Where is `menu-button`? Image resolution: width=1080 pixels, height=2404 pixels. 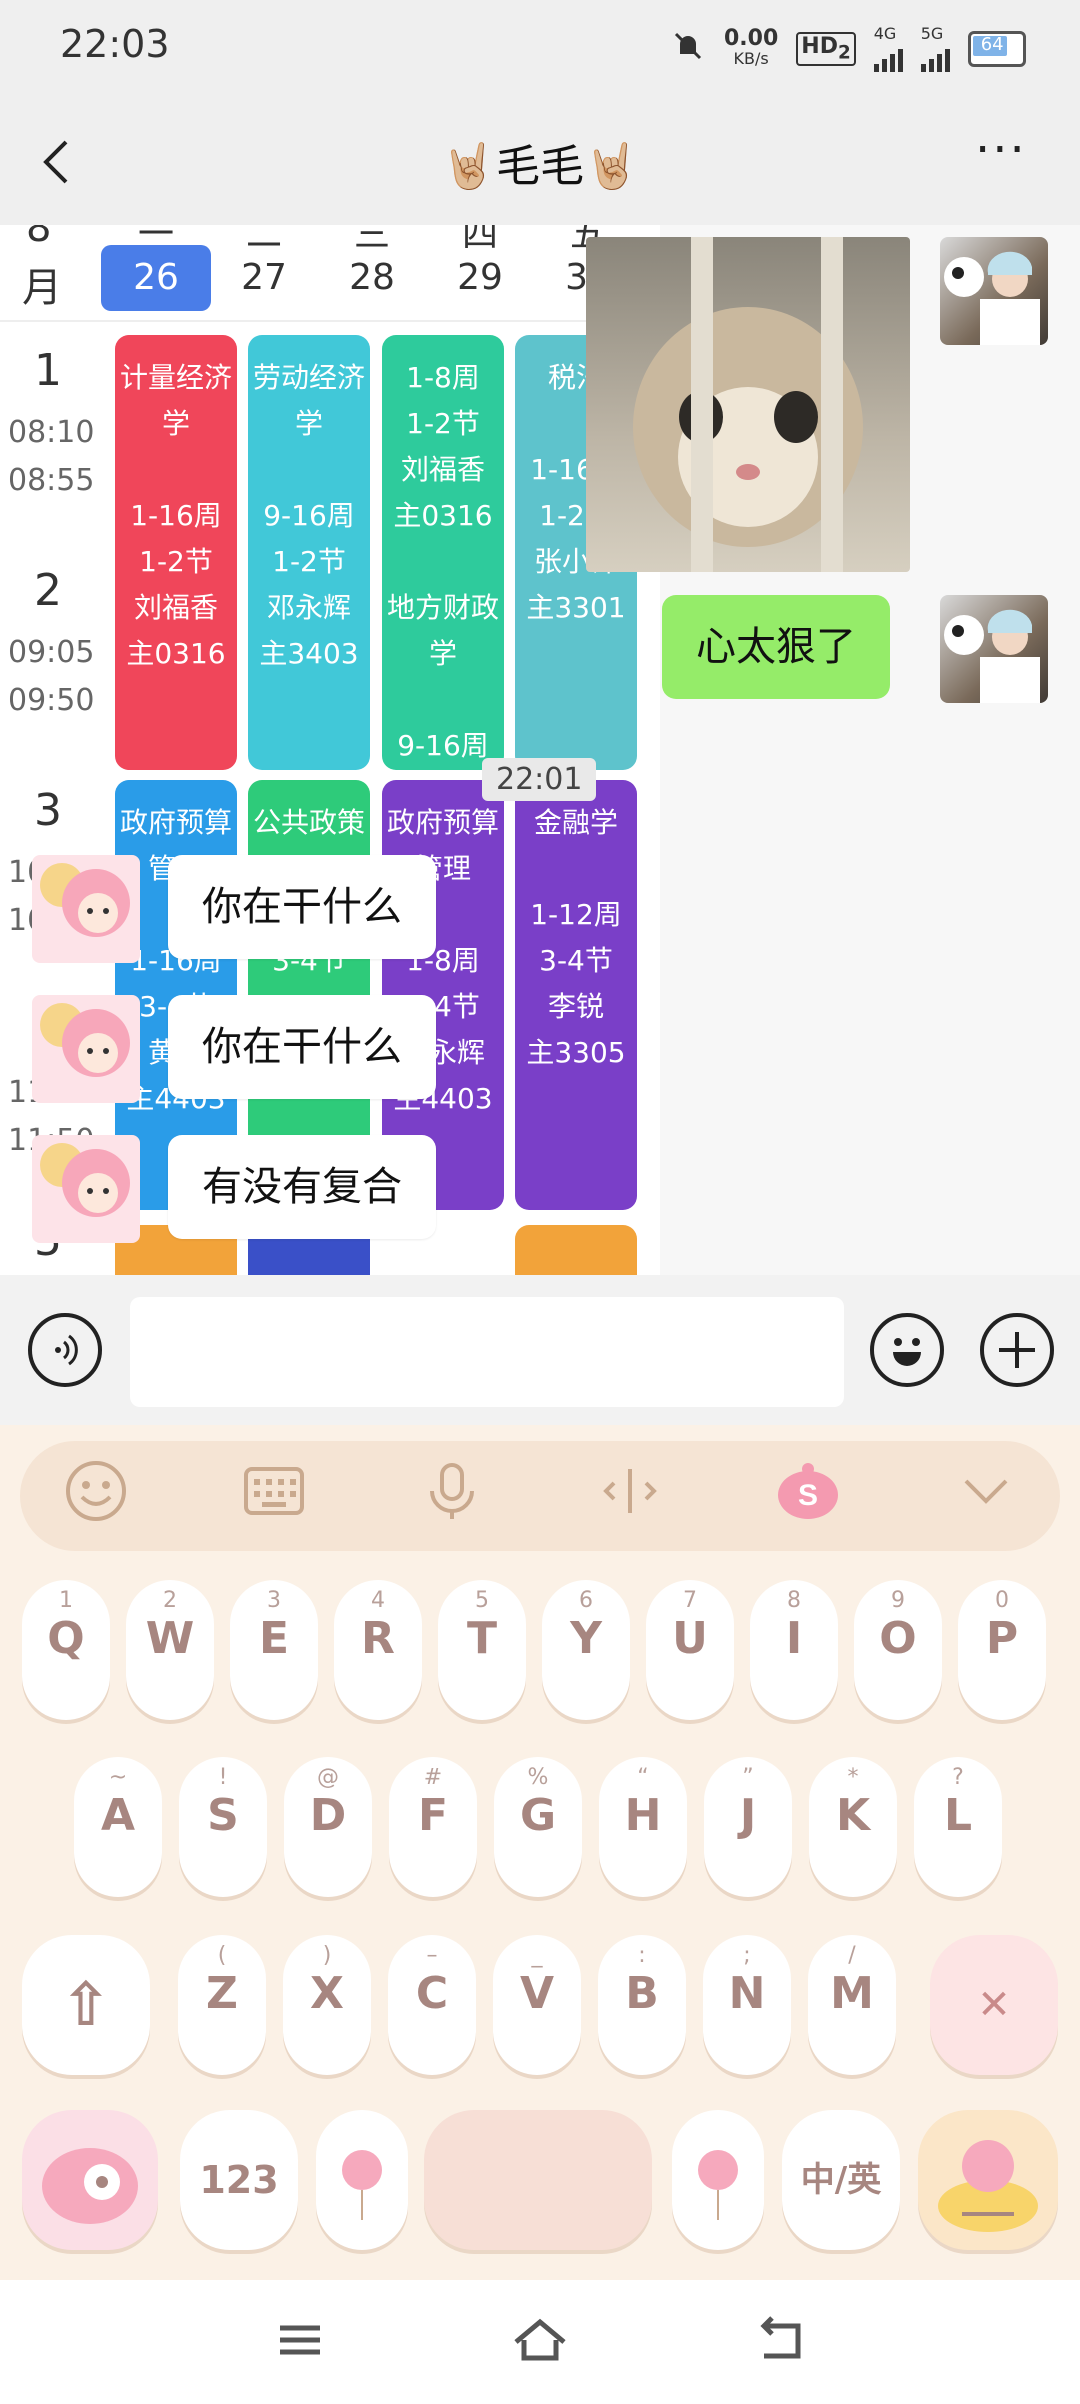 menu-button is located at coordinates (300, 2340).